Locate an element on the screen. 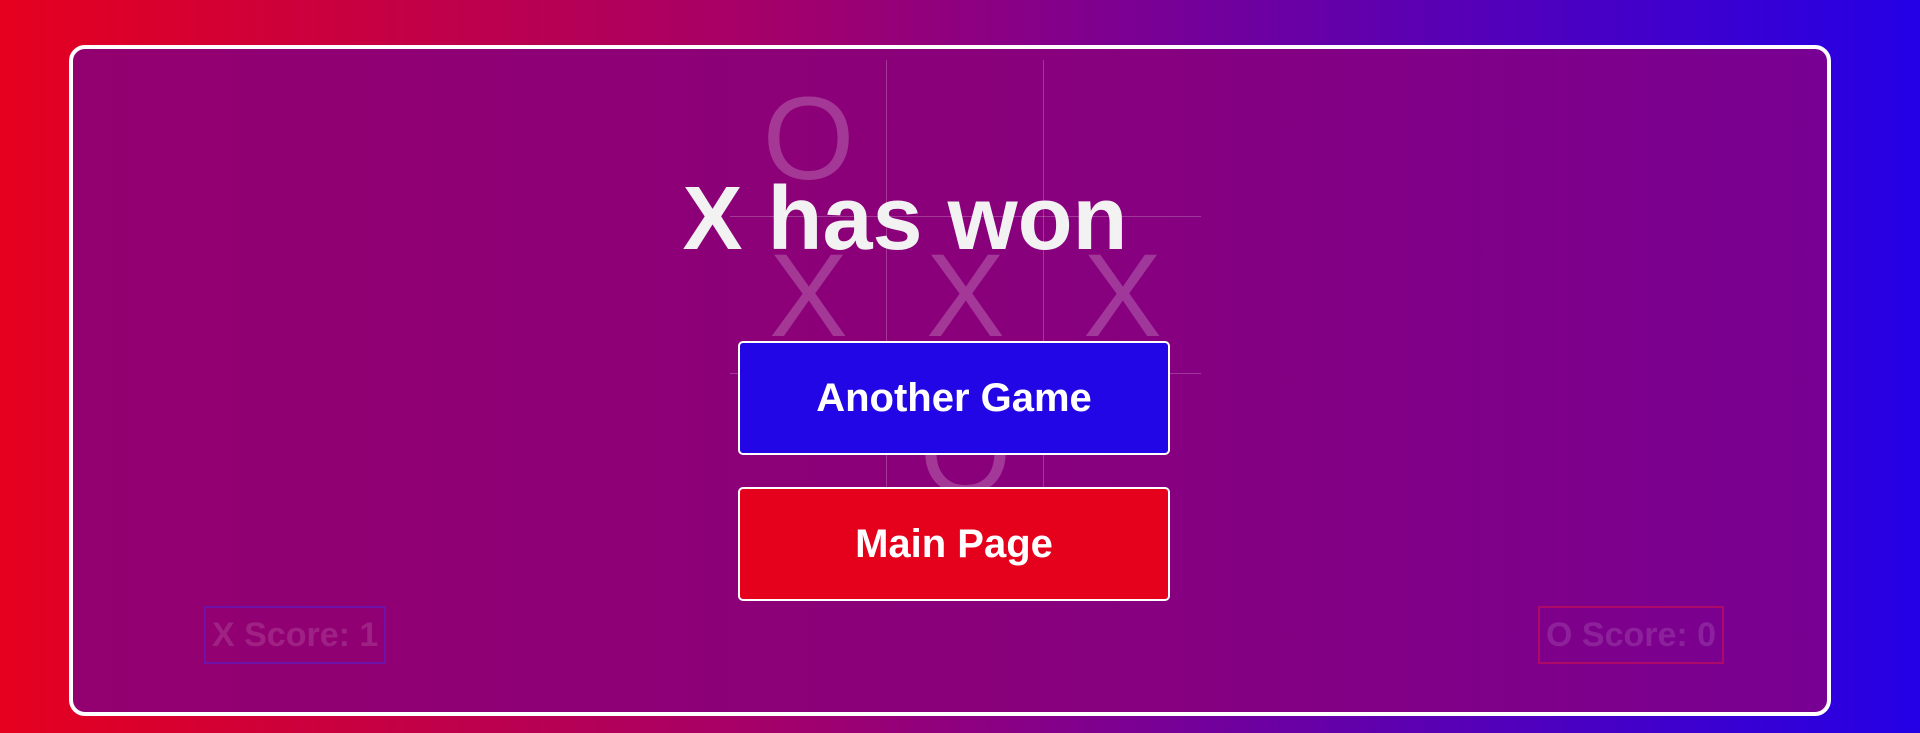 Image resolution: width=1920 pixels, height=733 pixels. result-title: X has won is located at coordinates (905, 219).